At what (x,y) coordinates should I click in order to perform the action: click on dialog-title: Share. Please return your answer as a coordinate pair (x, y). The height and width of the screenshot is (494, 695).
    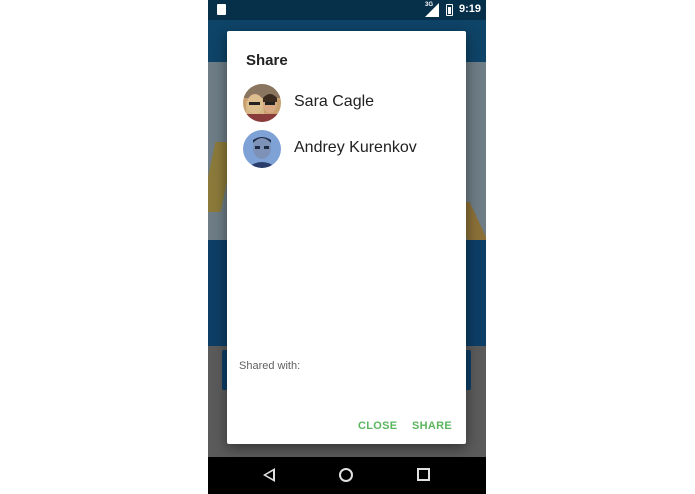
    Looking at the image, I should click on (267, 60).